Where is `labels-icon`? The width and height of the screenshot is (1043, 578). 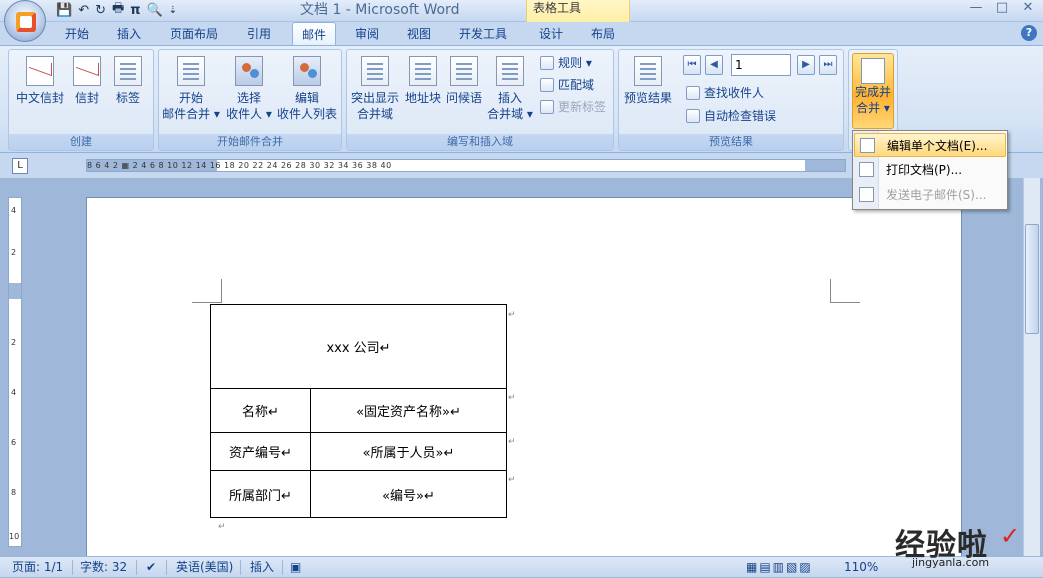
labels-icon is located at coordinates (128, 71).